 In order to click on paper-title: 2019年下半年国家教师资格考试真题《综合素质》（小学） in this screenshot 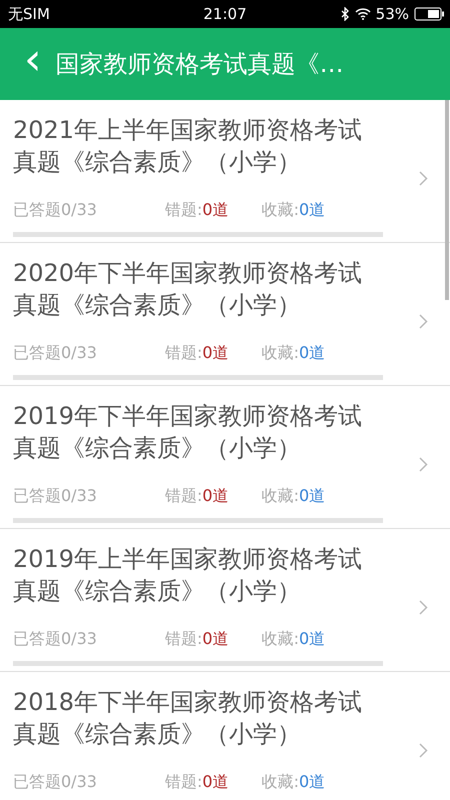, I will do `click(188, 432)`.